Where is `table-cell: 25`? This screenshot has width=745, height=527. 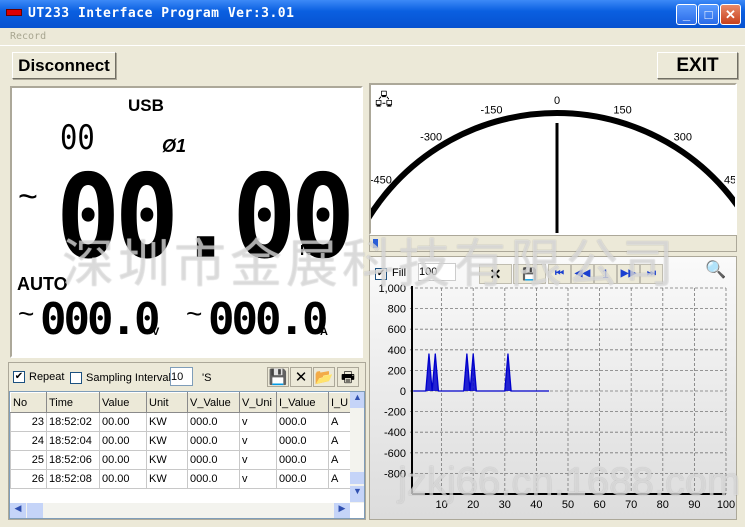
table-cell: 25 is located at coordinates (28, 460).